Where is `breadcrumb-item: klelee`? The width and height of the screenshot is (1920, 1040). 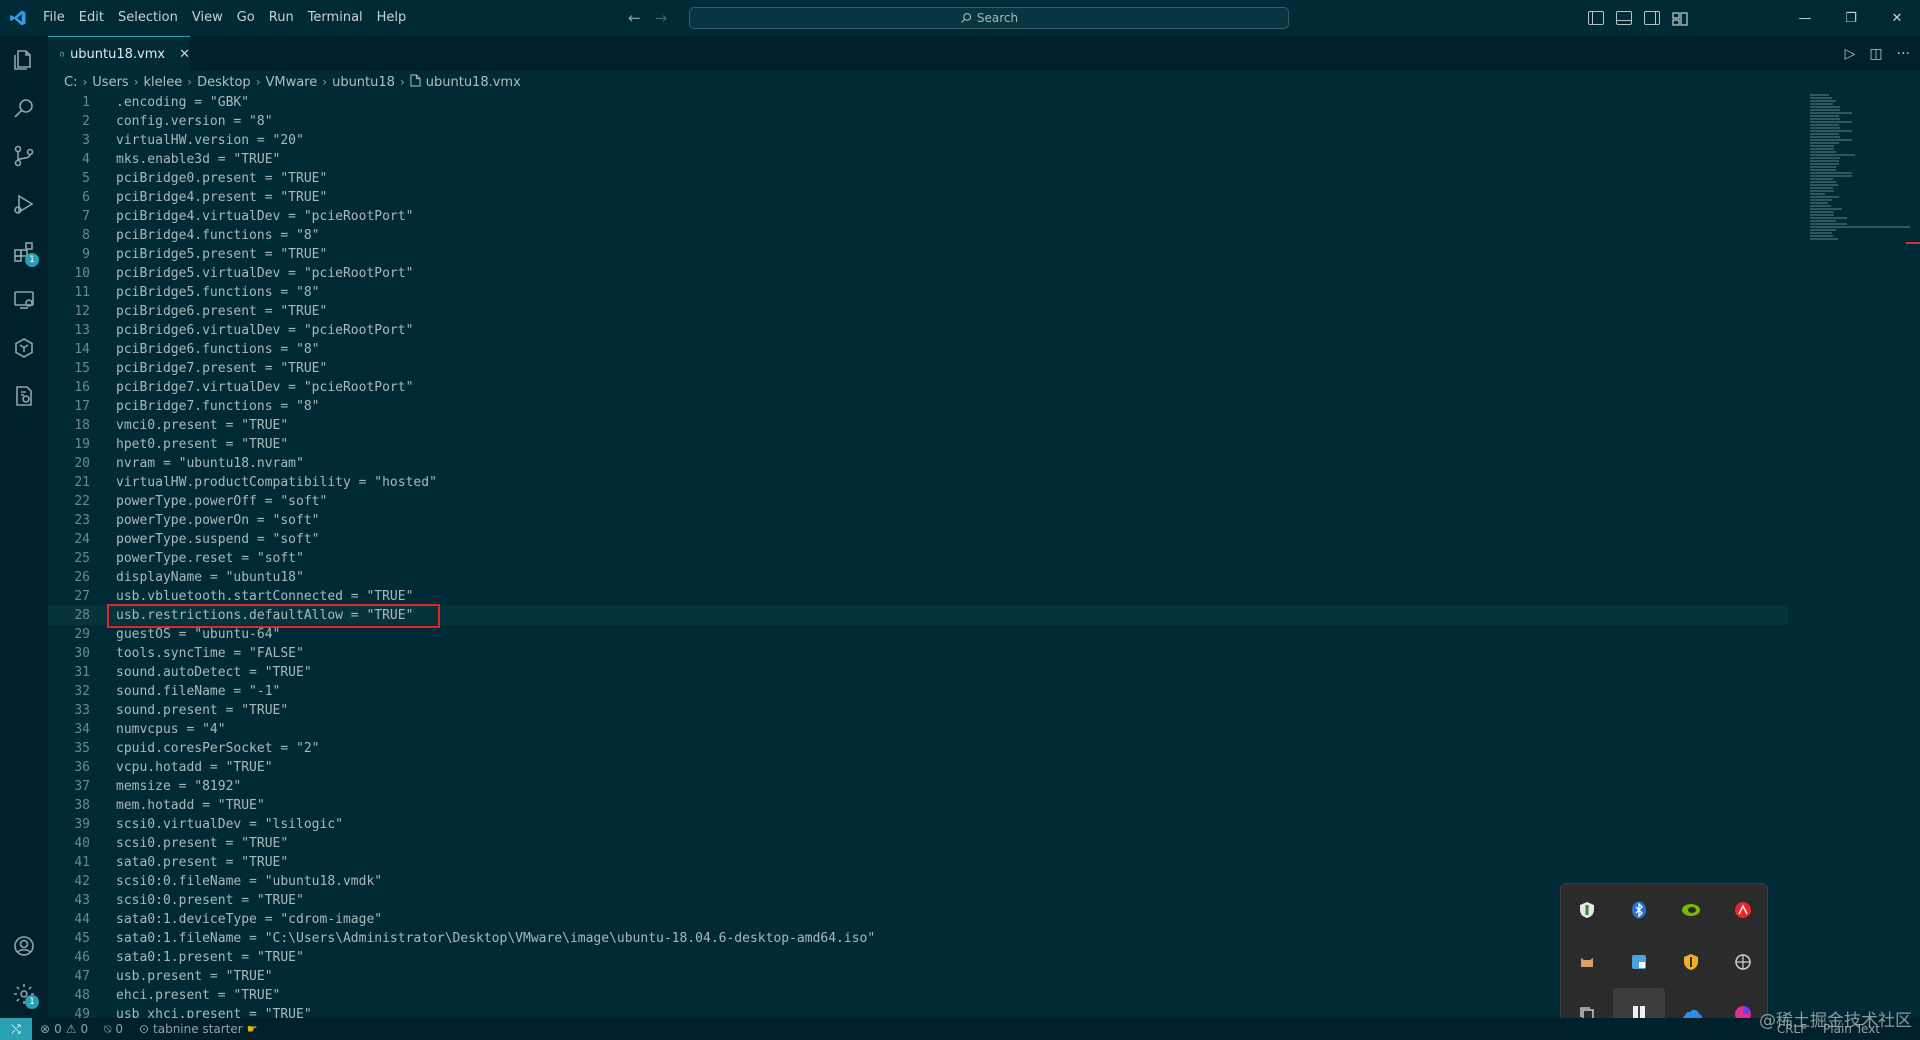 breadcrumb-item: klelee is located at coordinates (163, 82).